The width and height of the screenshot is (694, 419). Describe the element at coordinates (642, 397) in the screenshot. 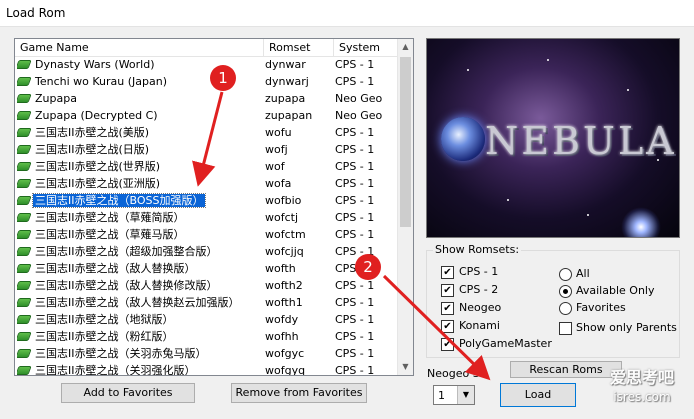

I see `watermark-url: isres.com` at that location.